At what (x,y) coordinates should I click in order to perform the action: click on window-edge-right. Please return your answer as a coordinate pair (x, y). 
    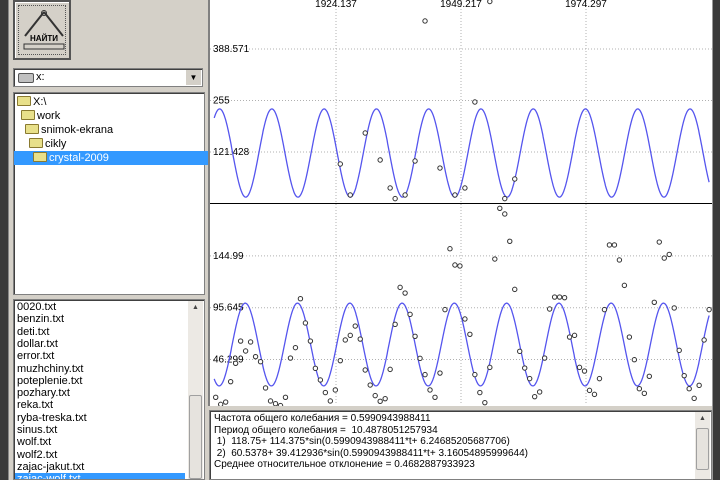
    Looking at the image, I should click on (716, 240).